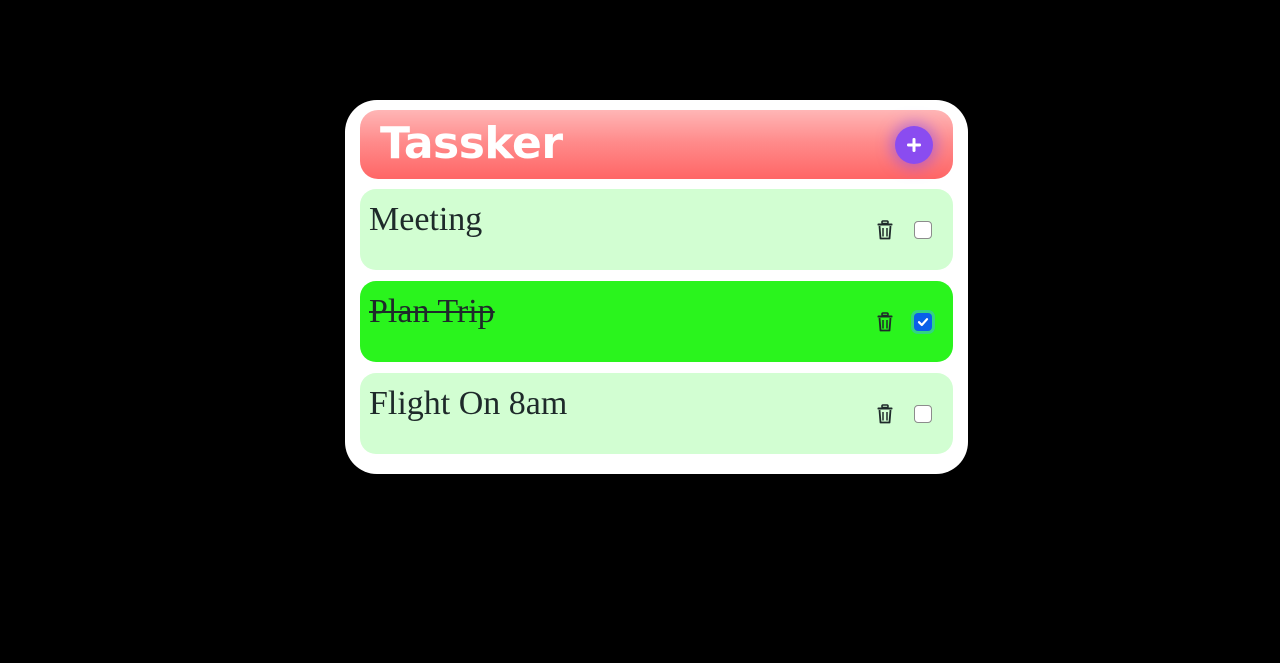 This screenshot has width=1280, height=663. What do you see at coordinates (471, 143) in the screenshot?
I see `app-title: Tassker` at bounding box center [471, 143].